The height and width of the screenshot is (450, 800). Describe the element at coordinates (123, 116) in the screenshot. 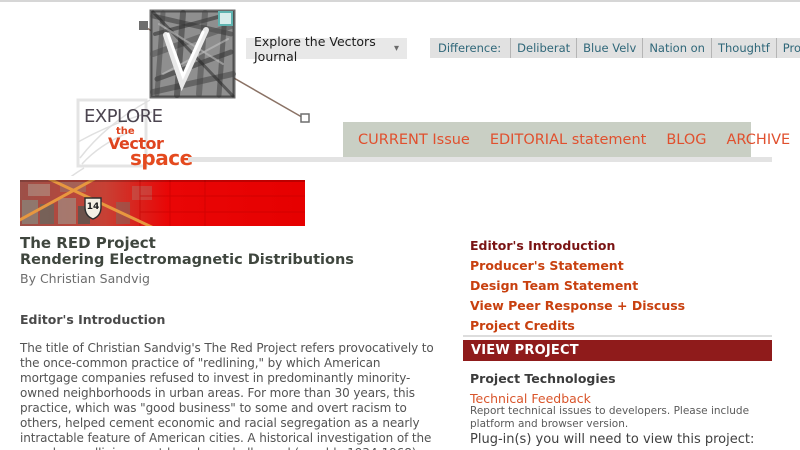

I see `logo-word-explore: EXPLORE` at that location.